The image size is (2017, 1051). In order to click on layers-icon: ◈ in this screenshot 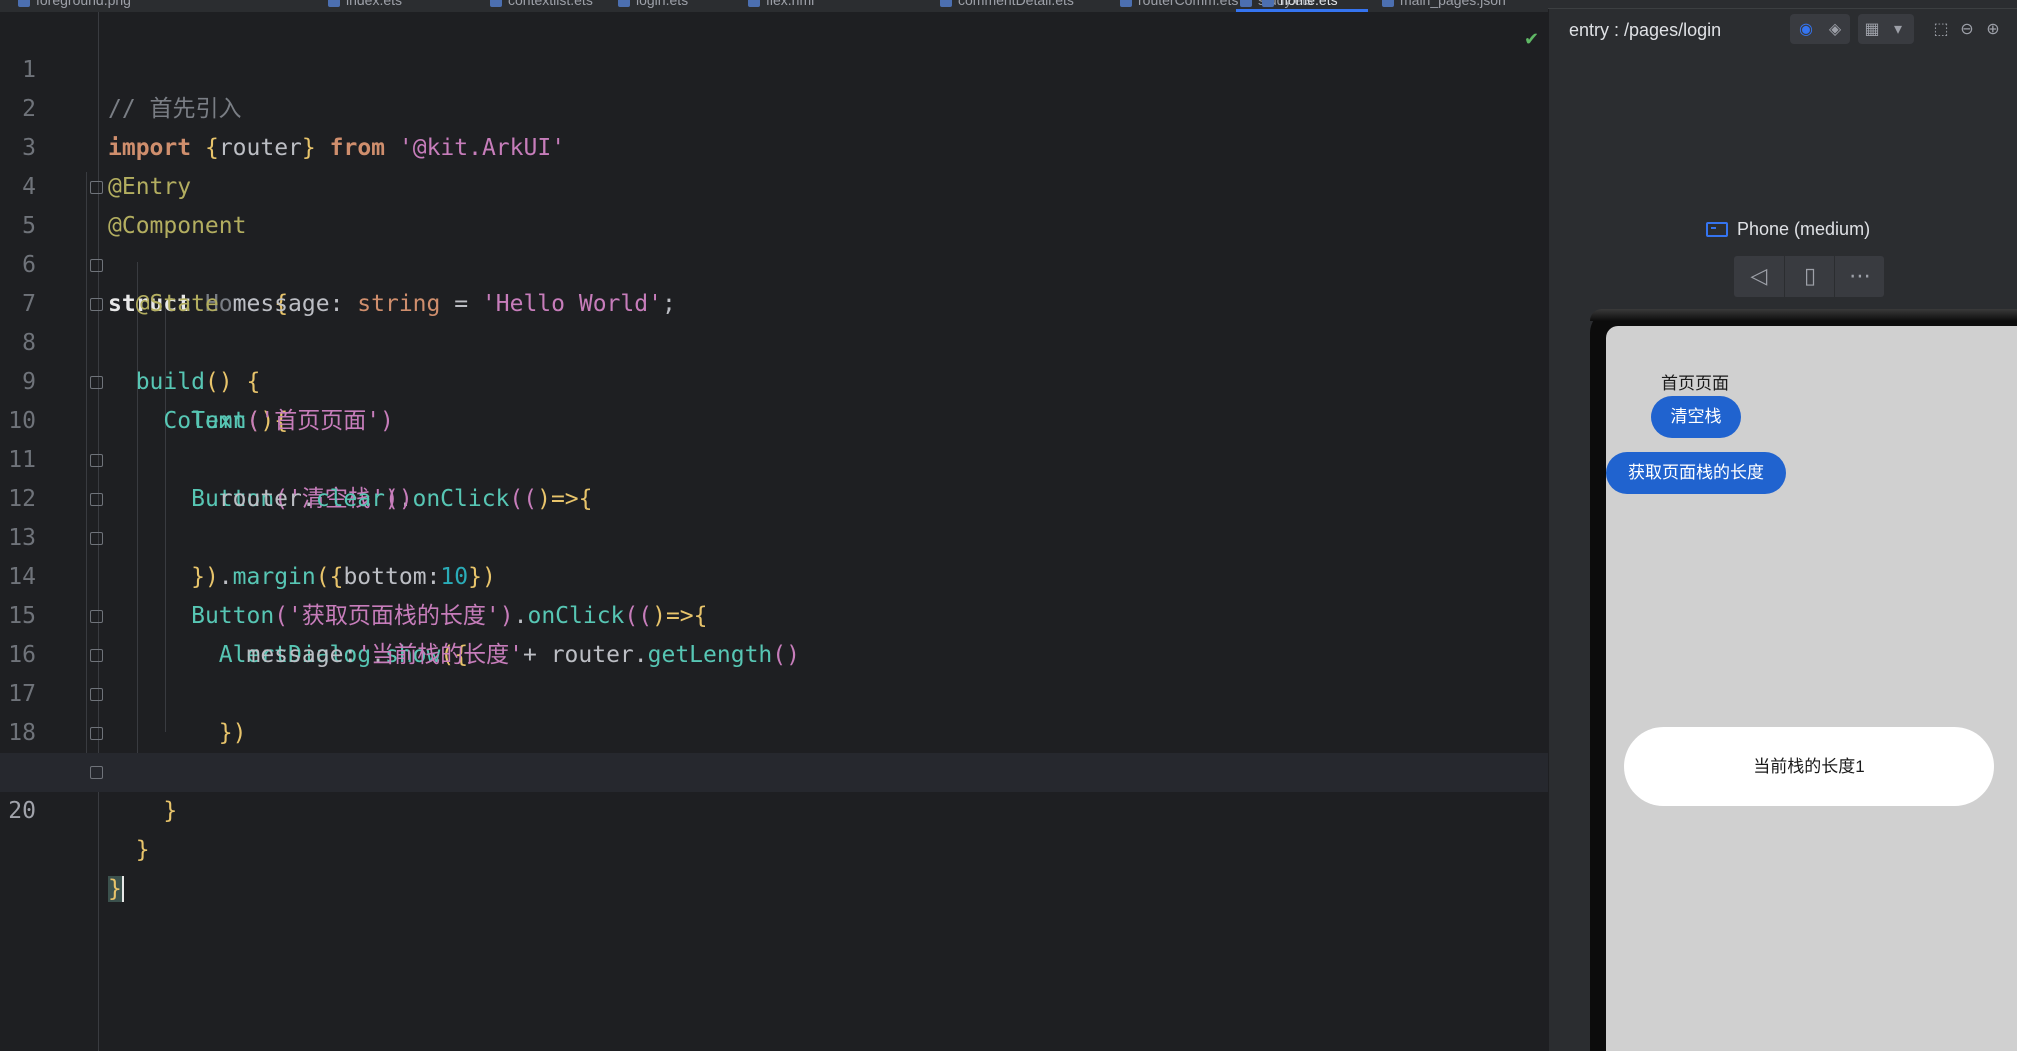, I will do `click(1835, 29)`.